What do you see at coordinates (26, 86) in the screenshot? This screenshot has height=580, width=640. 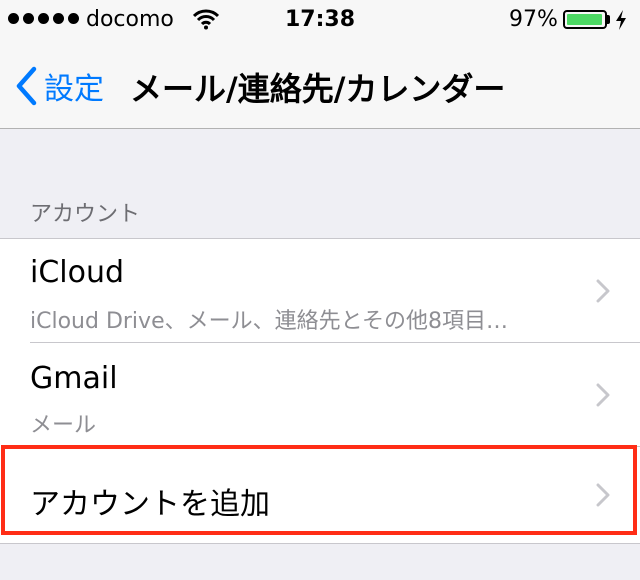 I see `chevron-left-icon` at bounding box center [26, 86].